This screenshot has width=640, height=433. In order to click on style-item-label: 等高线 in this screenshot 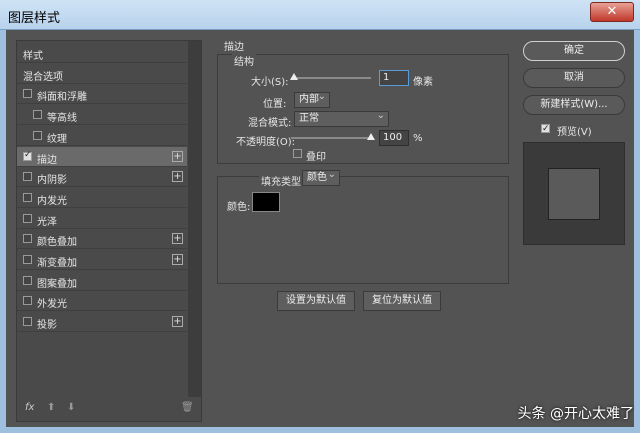, I will do `click(62, 119)`.